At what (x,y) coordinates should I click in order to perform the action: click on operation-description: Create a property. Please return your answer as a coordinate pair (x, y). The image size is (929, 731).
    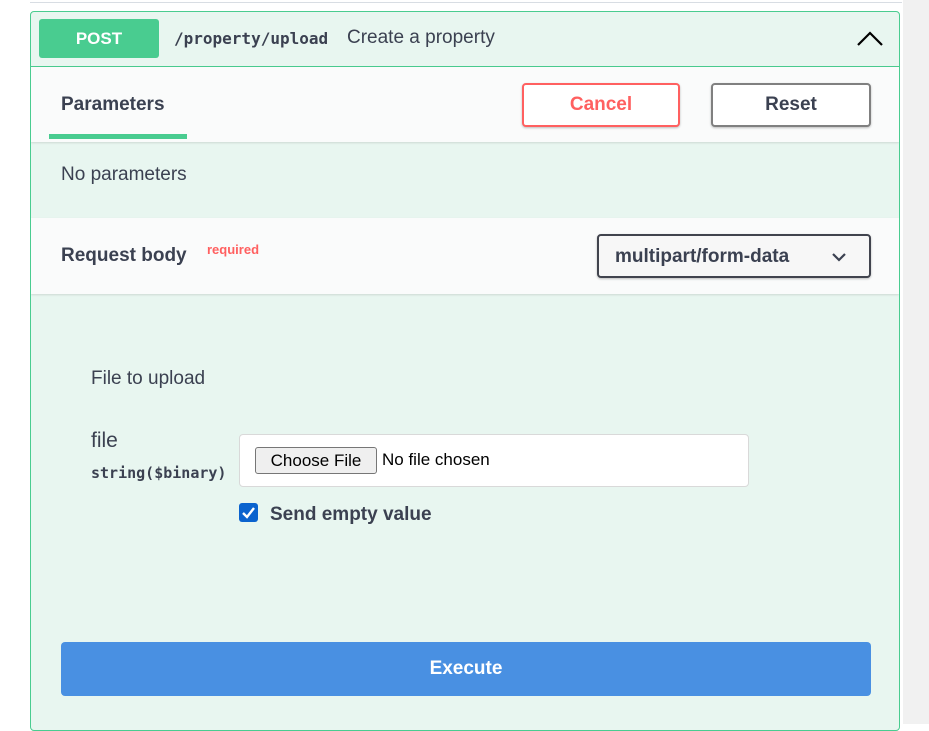
    Looking at the image, I should click on (421, 37).